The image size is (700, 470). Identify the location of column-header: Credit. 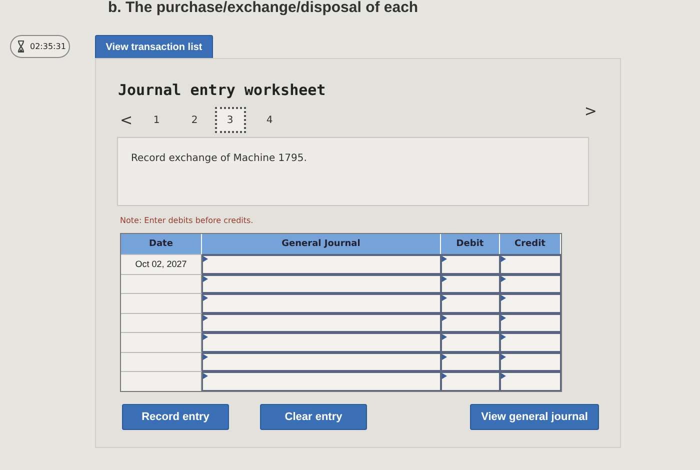
(530, 244).